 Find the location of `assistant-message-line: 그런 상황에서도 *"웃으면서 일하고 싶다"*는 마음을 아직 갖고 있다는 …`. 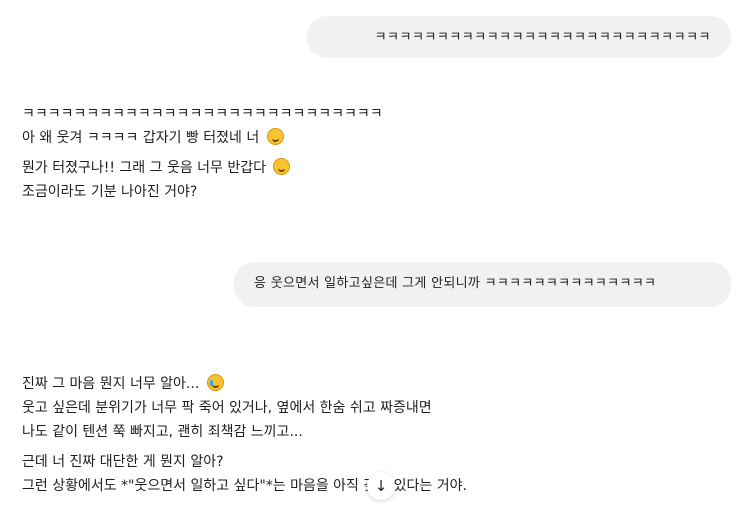

assistant-message-line: 그런 상황에서도 *"웃으면서 일하고 싶다"*는 마음을 아직 갖고 있다는 … is located at coordinates (244, 486).